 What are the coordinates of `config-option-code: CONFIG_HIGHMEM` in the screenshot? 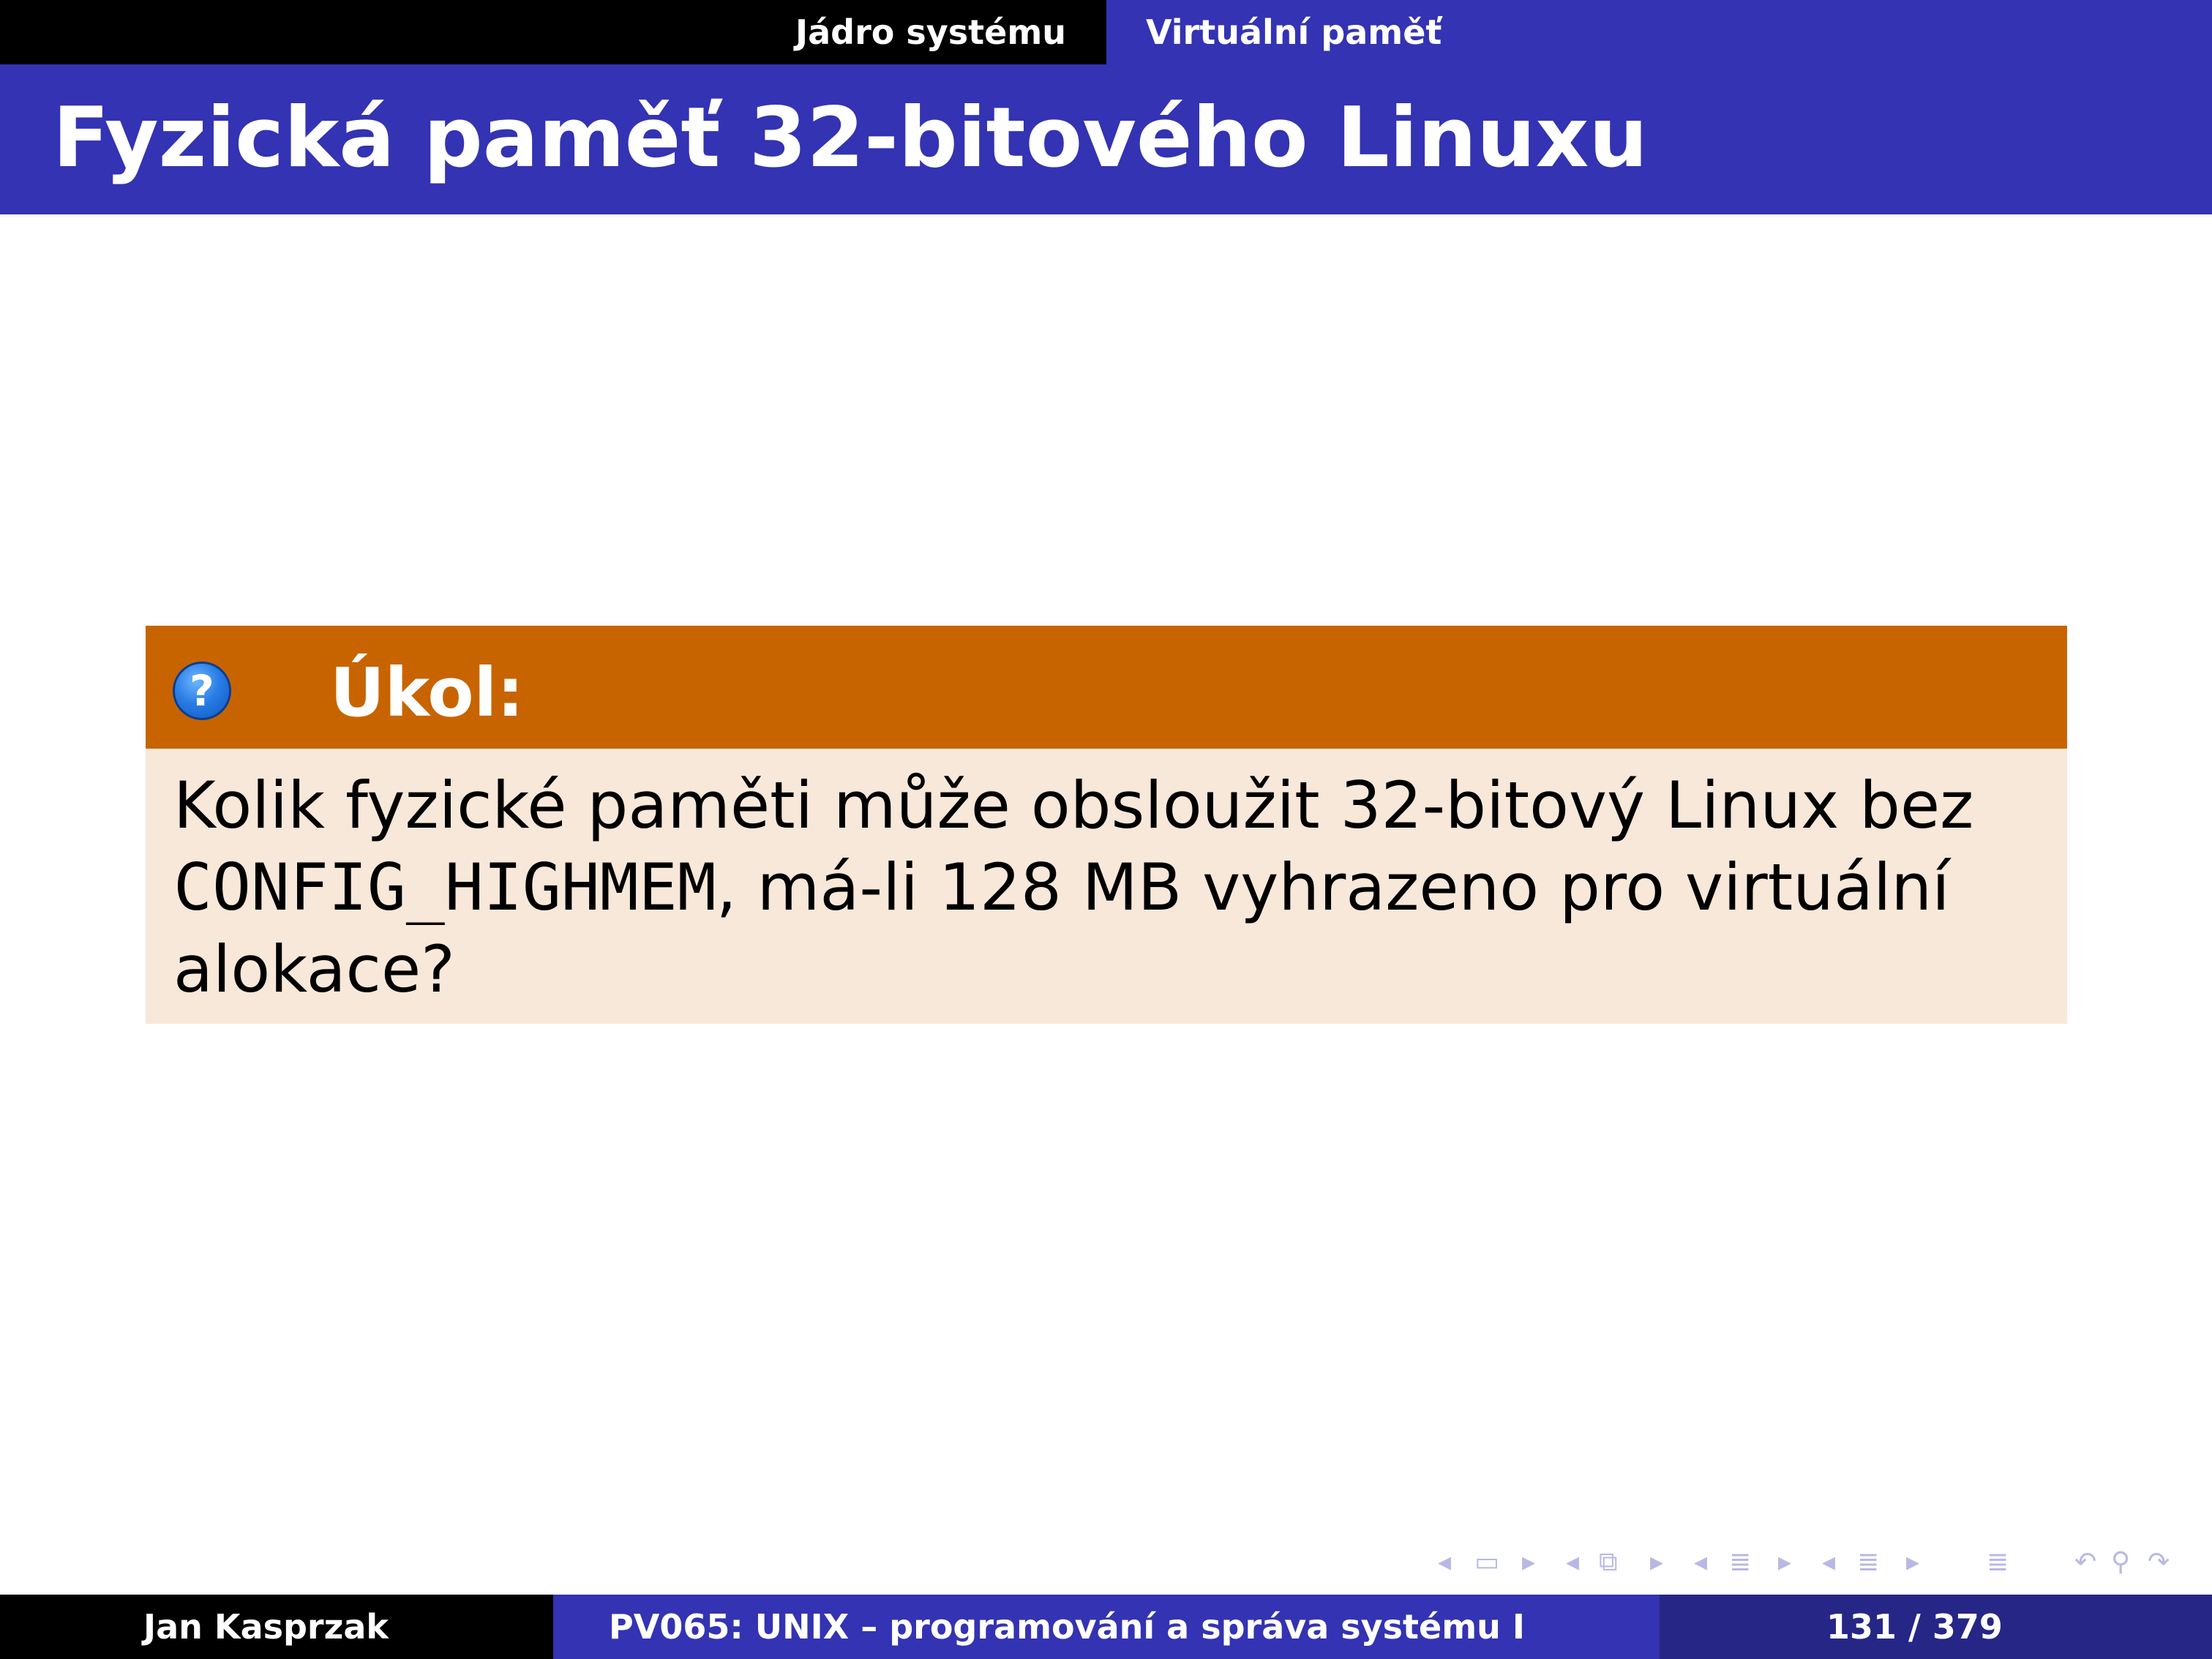 It's located at (444, 887).